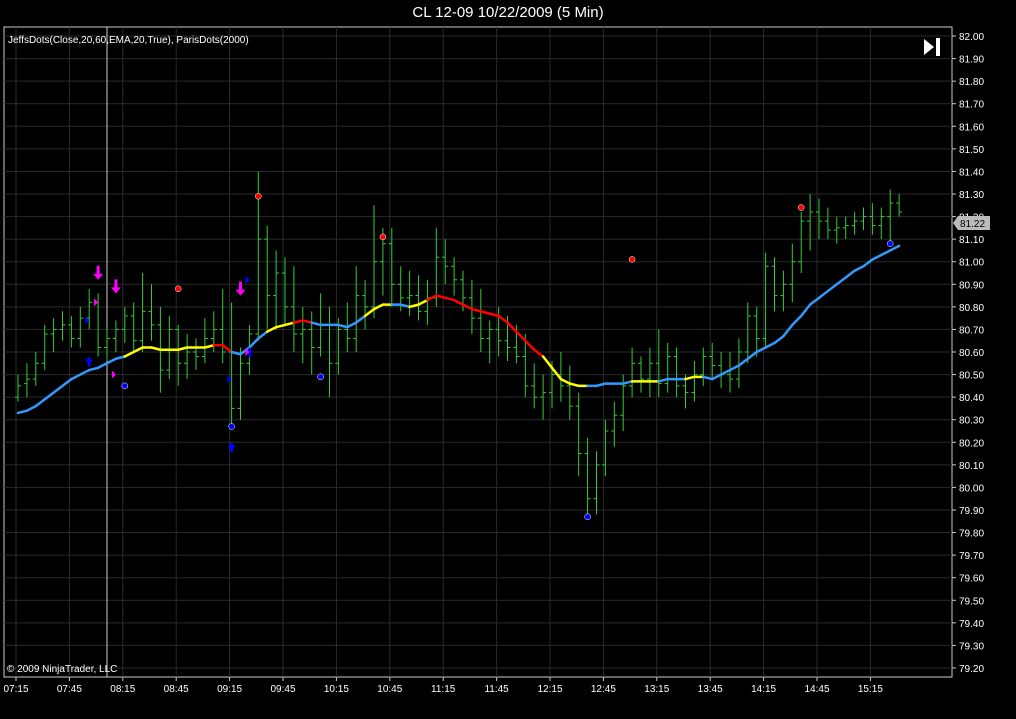 Image resolution: width=1016 pixels, height=719 pixels. What do you see at coordinates (710, 689) in the screenshot?
I see `x-tick-label: 13:45` at bounding box center [710, 689].